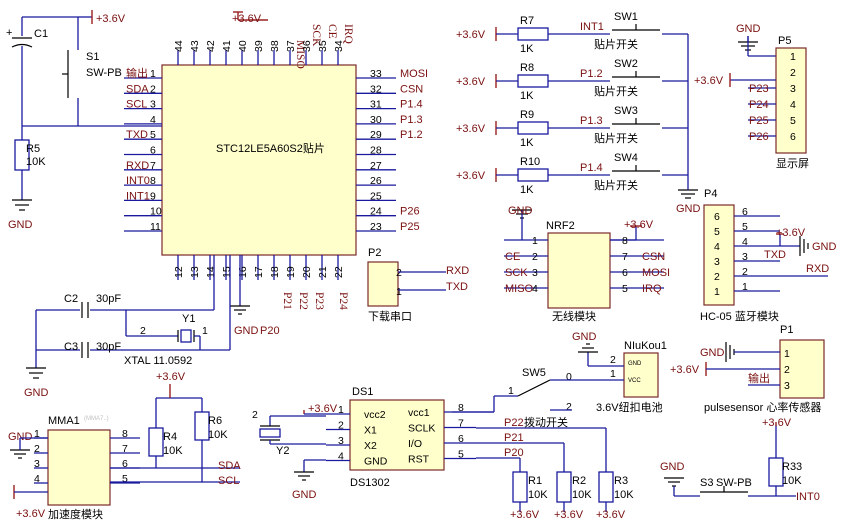 Image resolution: width=843 pixels, height=521 pixels. What do you see at coordinates (745, 242) in the screenshot?
I see `bluetooth-outer-pin-4: 4` at bounding box center [745, 242].